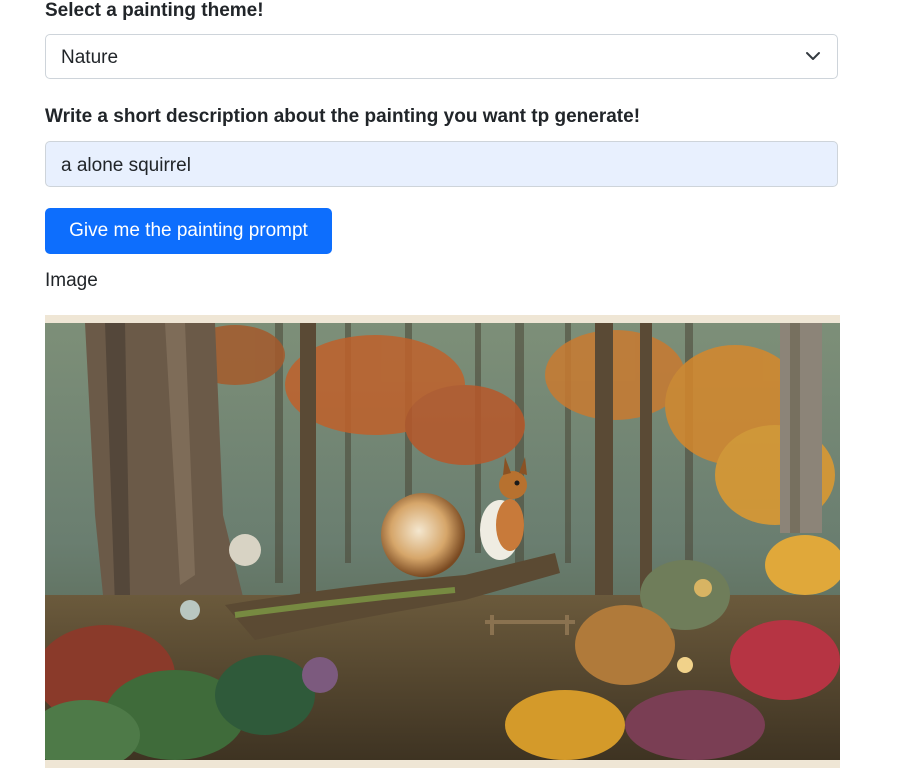 This screenshot has width=922, height=781. What do you see at coordinates (126, 165) in the screenshot?
I see `description-input-value: a alone squirrel` at bounding box center [126, 165].